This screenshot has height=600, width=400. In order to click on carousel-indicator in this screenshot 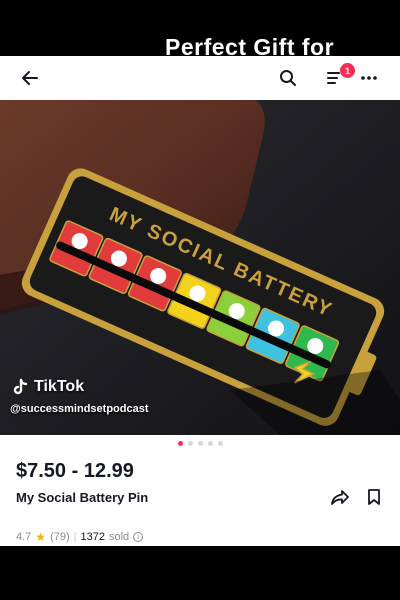, I will do `click(200, 443)`.